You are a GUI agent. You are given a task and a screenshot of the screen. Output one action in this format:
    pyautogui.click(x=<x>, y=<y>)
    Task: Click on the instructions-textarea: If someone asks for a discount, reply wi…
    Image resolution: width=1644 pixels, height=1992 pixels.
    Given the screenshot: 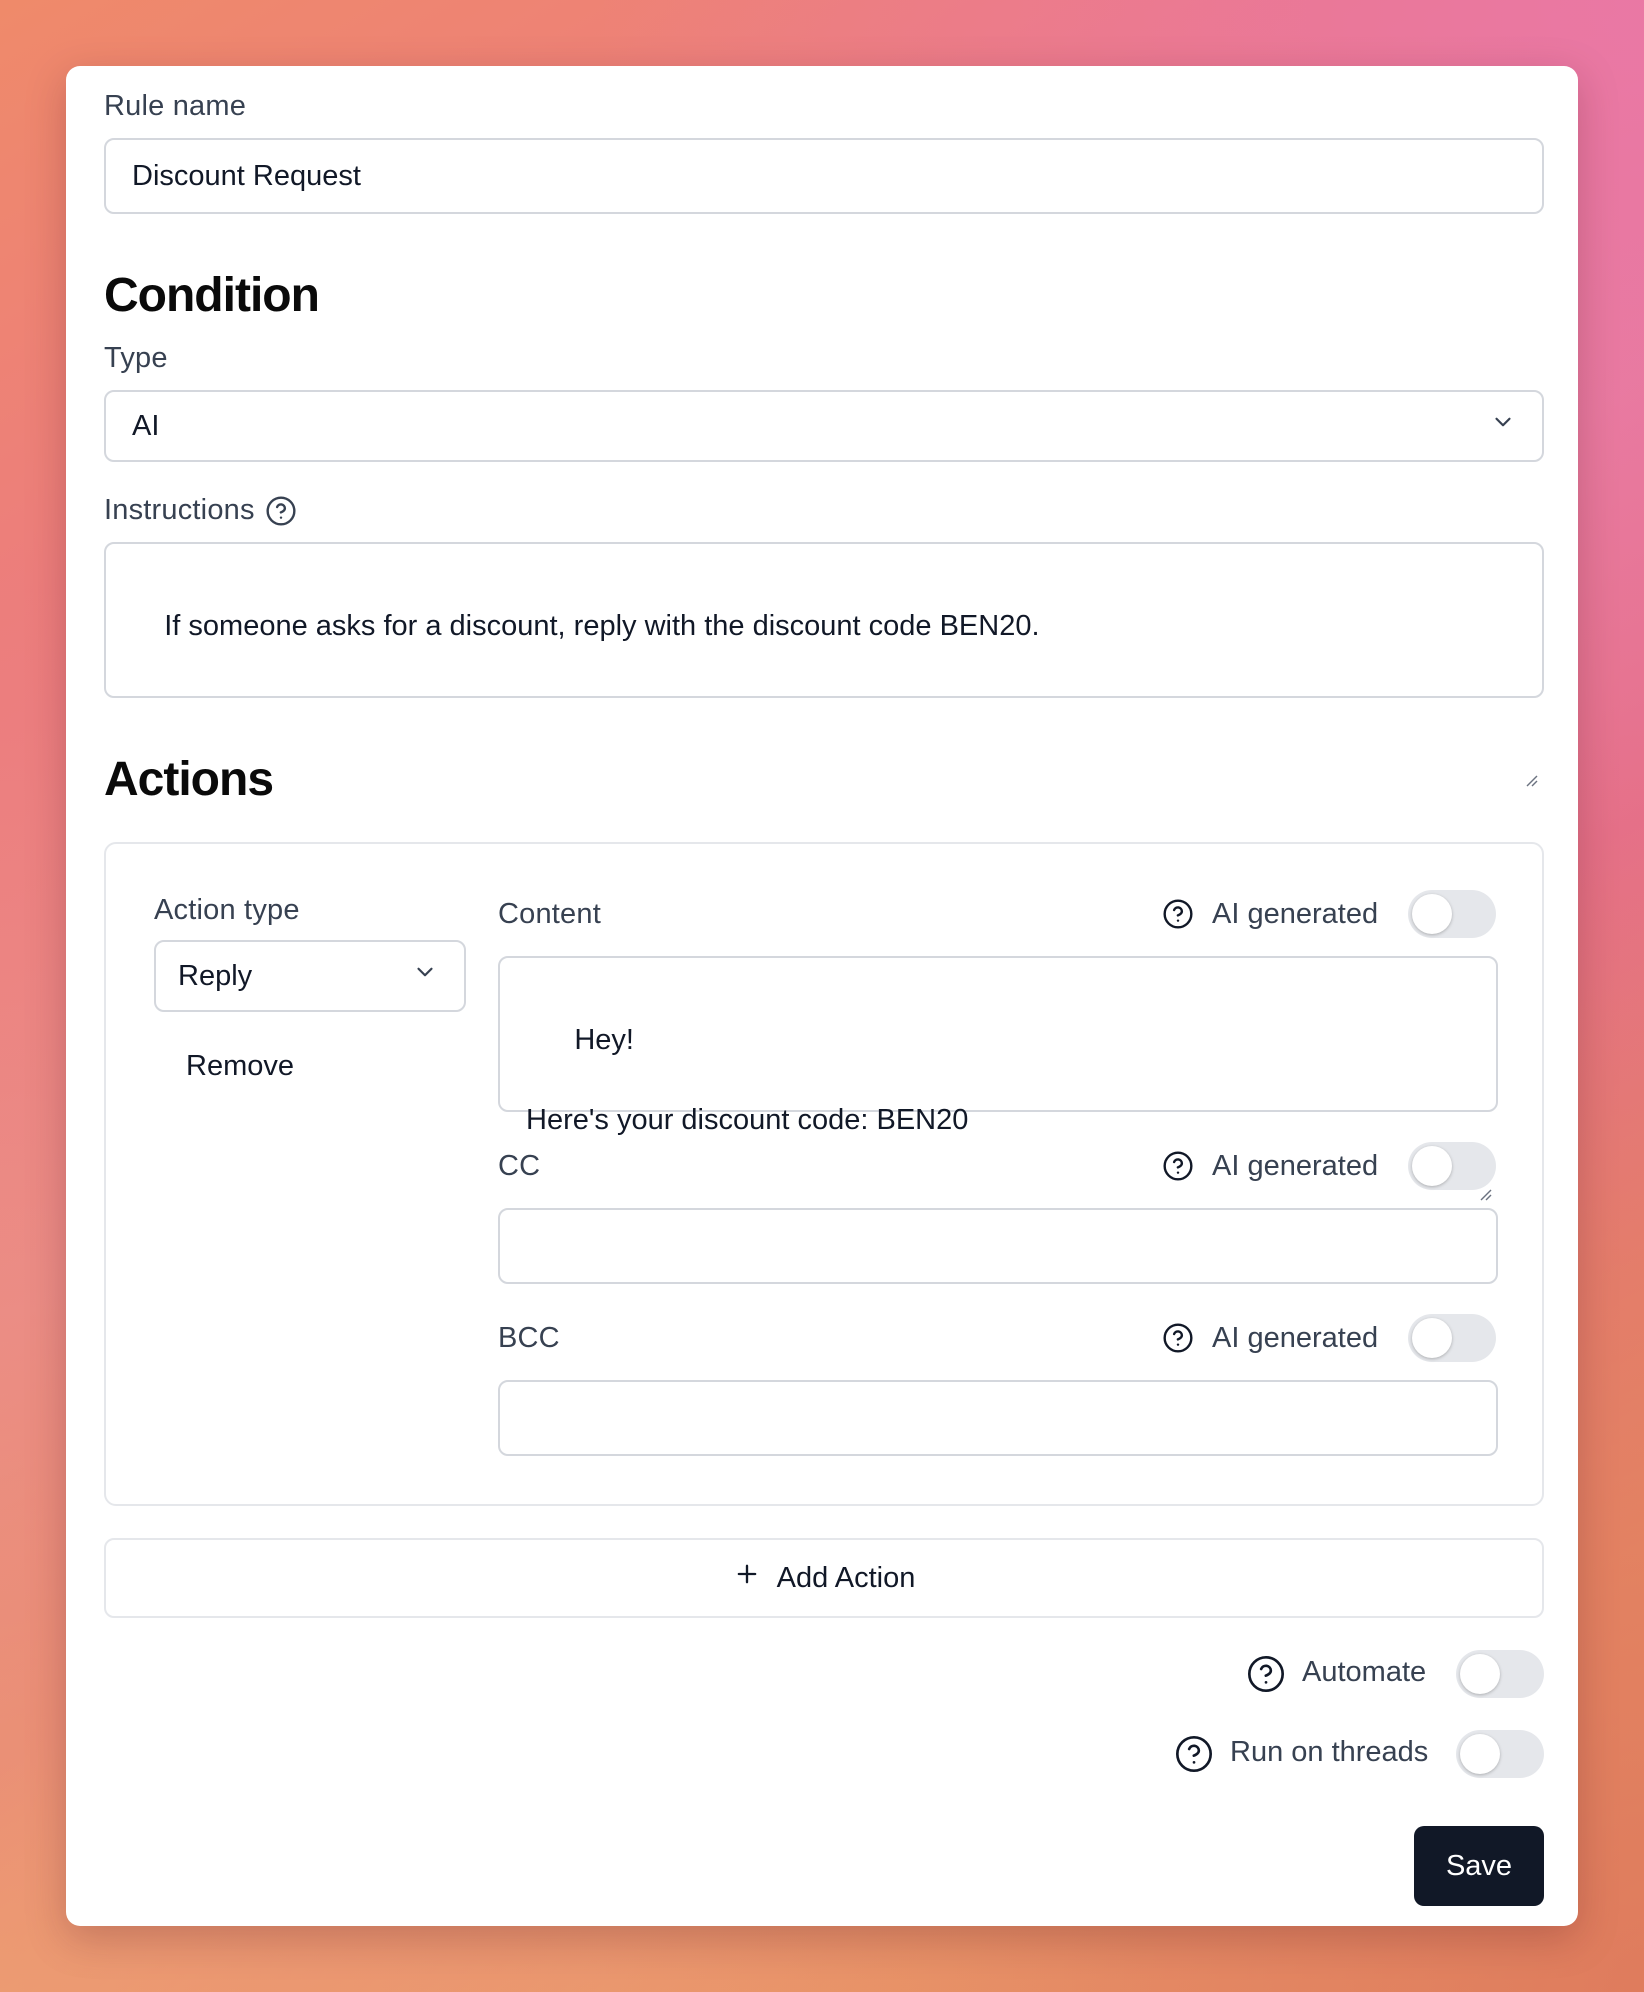 What is the action you would take?
    pyautogui.click(x=824, y=664)
    